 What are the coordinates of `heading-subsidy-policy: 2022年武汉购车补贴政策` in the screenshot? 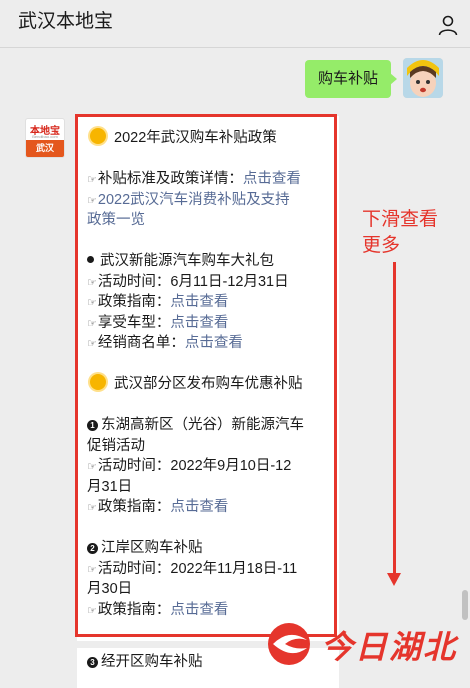 It's located at (195, 138).